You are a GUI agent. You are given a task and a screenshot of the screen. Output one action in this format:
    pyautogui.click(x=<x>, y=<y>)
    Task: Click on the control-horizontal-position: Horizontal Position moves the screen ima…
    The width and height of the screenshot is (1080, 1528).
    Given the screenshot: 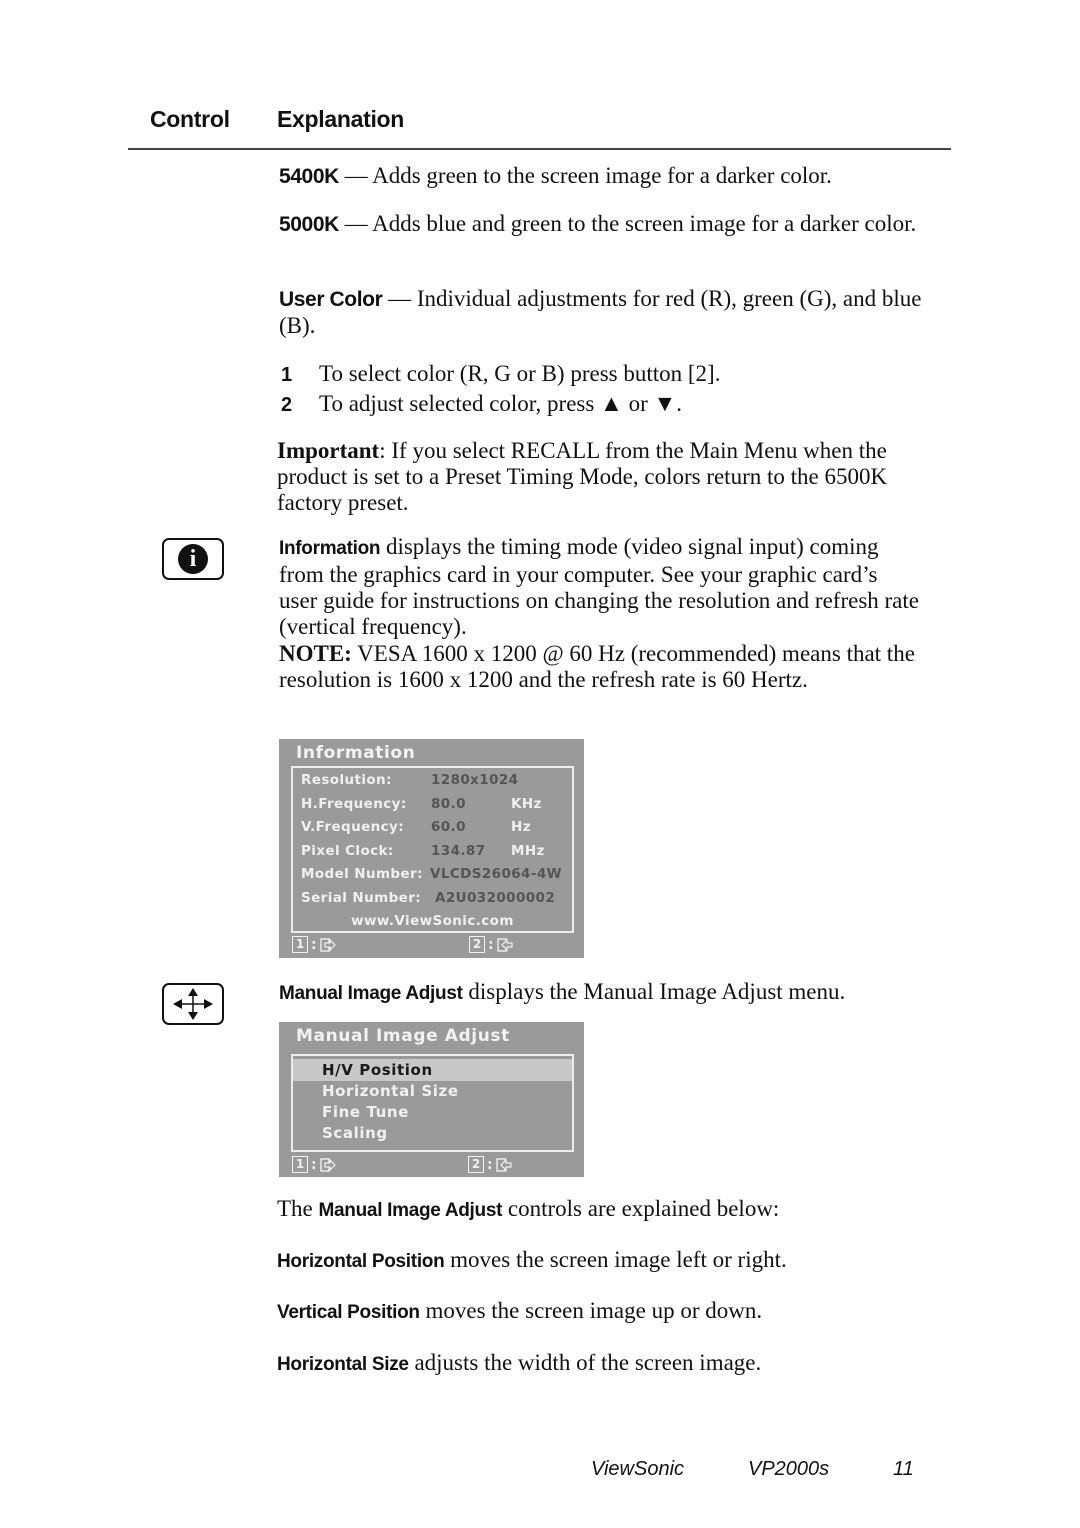 What is the action you would take?
    pyautogui.click(x=532, y=1259)
    